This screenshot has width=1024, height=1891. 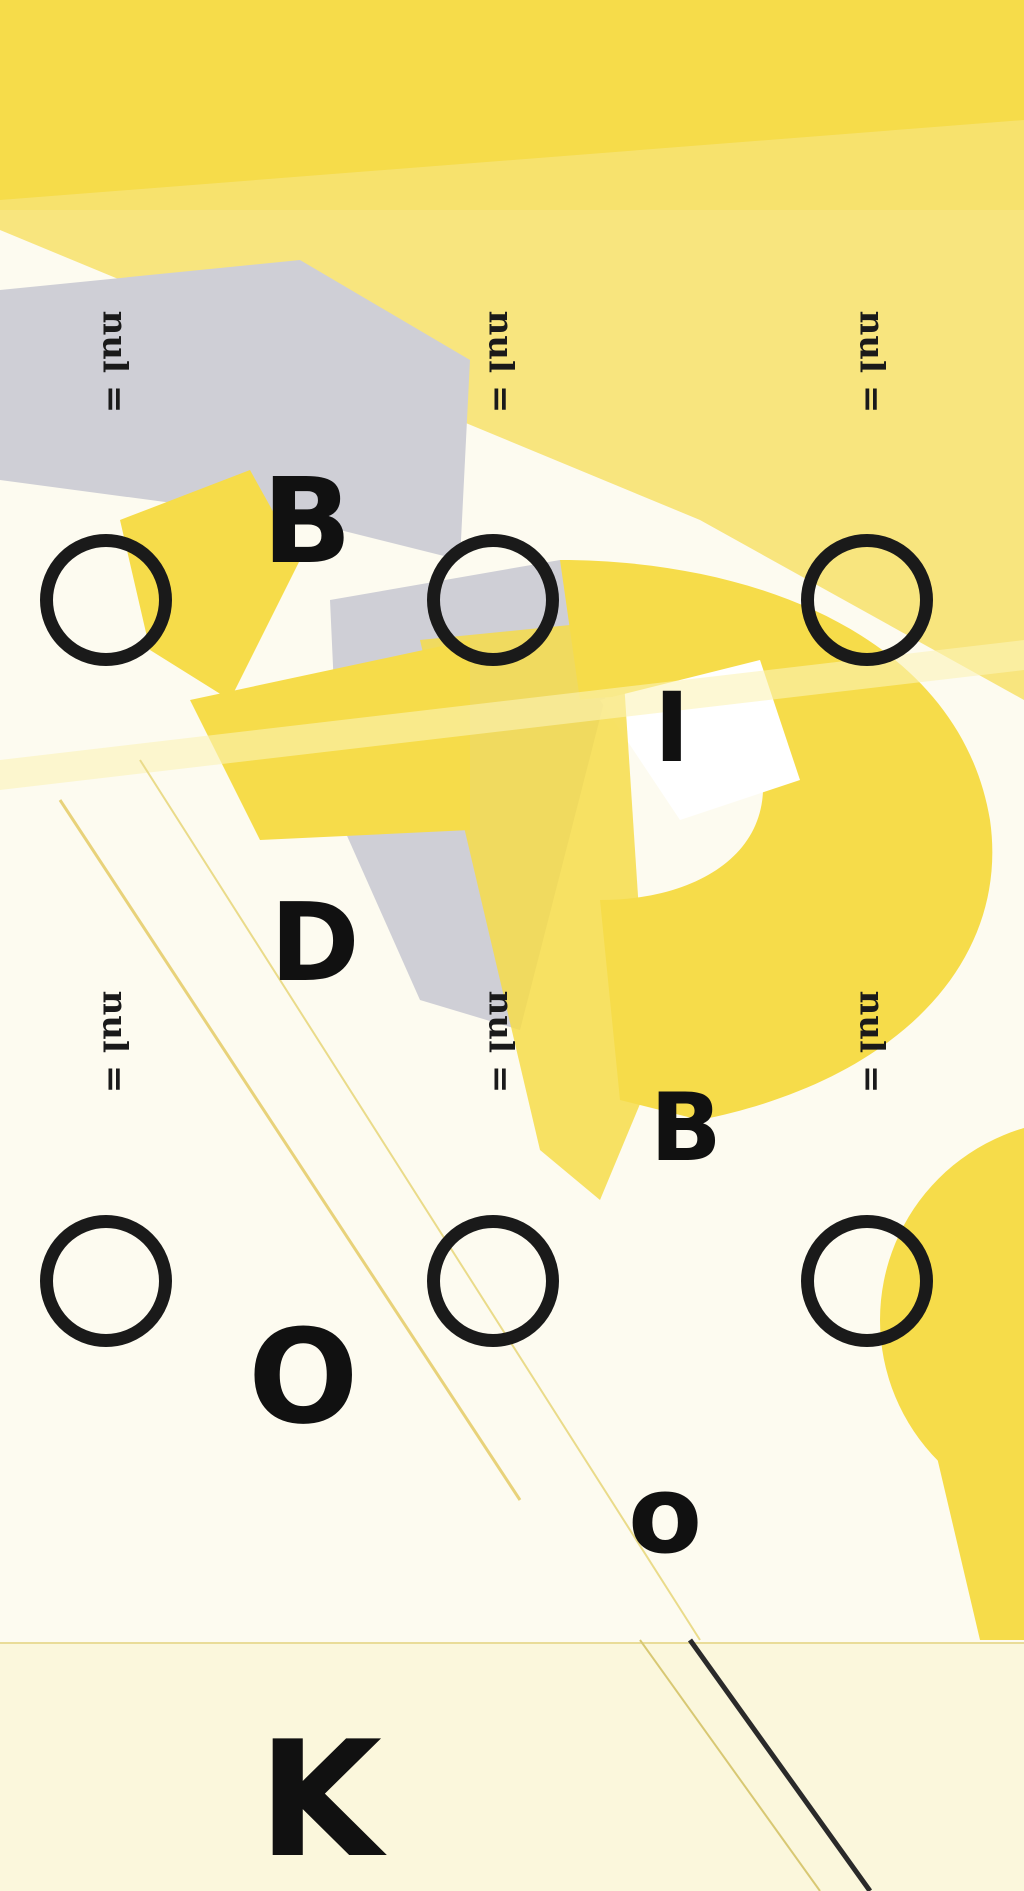 What do you see at coordinates (114, 362) in the screenshot?
I see `toggle-label-1: nul =` at bounding box center [114, 362].